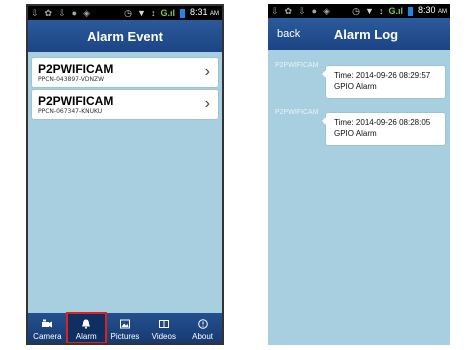 Image resolution: width=471 pixels, height=350 pixels. Describe the element at coordinates (86, 324) in the screenshot. I see `bell-icon` at that location.